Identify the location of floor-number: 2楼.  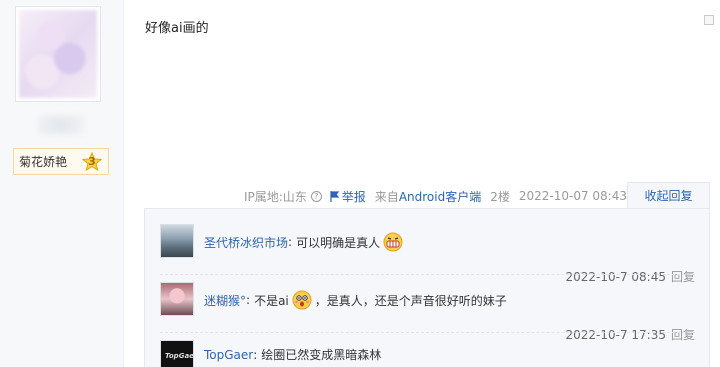
(500, 196).